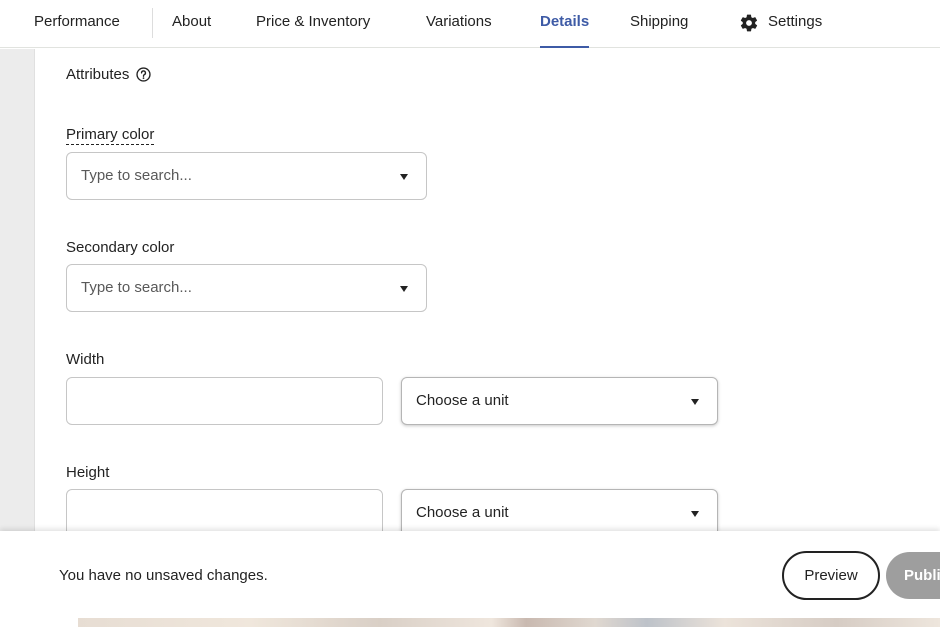  What do you see at coordinates (152, 23) in the screenshot?
I see `tab-divider` at bounding box center [152, 23].